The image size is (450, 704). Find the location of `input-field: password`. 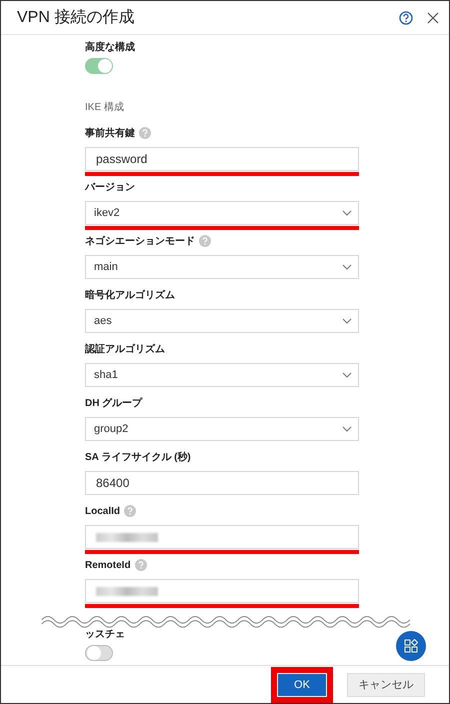

input-field: password is located at coordinates (222, 159).